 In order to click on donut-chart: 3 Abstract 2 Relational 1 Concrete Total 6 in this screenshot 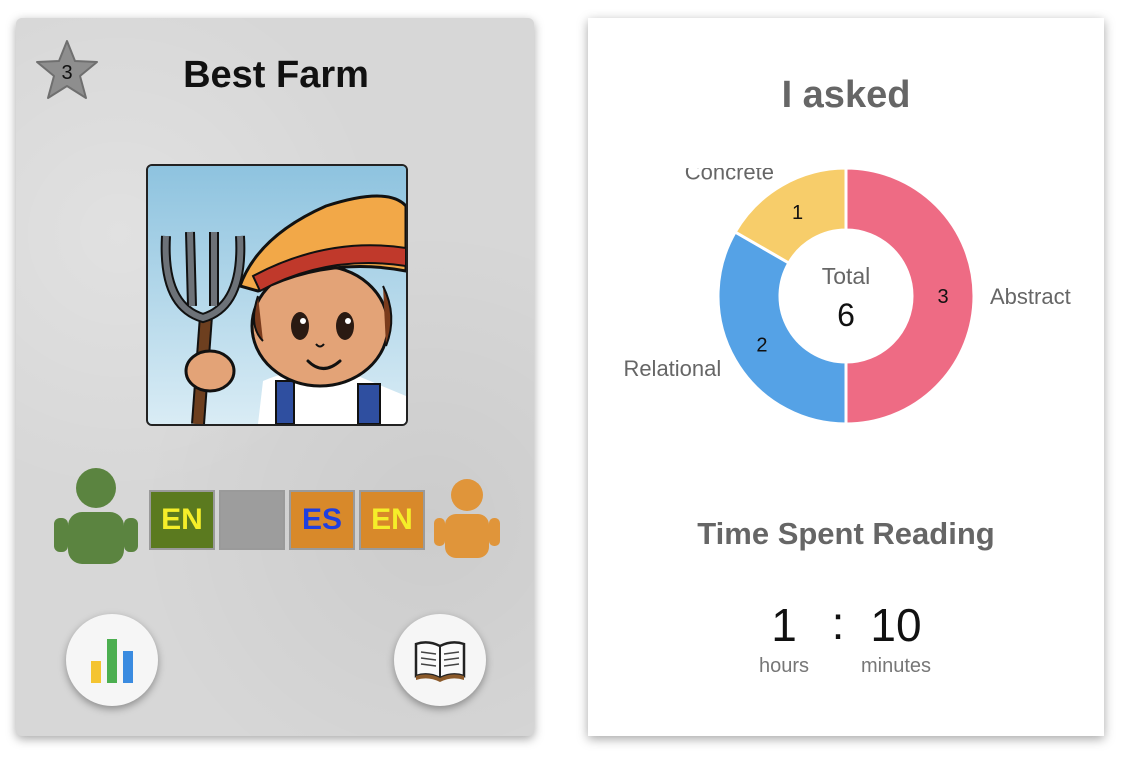, I will do `click(847, 292)`.